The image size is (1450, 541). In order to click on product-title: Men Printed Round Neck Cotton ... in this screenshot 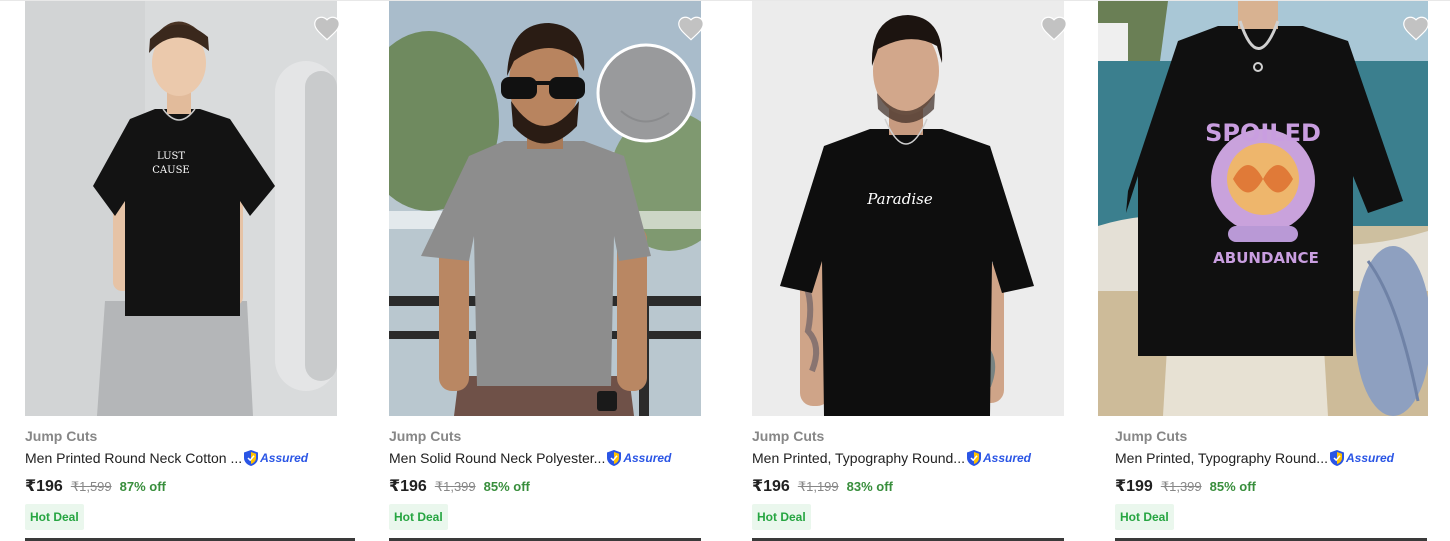, I will do `click(133, 458)`.